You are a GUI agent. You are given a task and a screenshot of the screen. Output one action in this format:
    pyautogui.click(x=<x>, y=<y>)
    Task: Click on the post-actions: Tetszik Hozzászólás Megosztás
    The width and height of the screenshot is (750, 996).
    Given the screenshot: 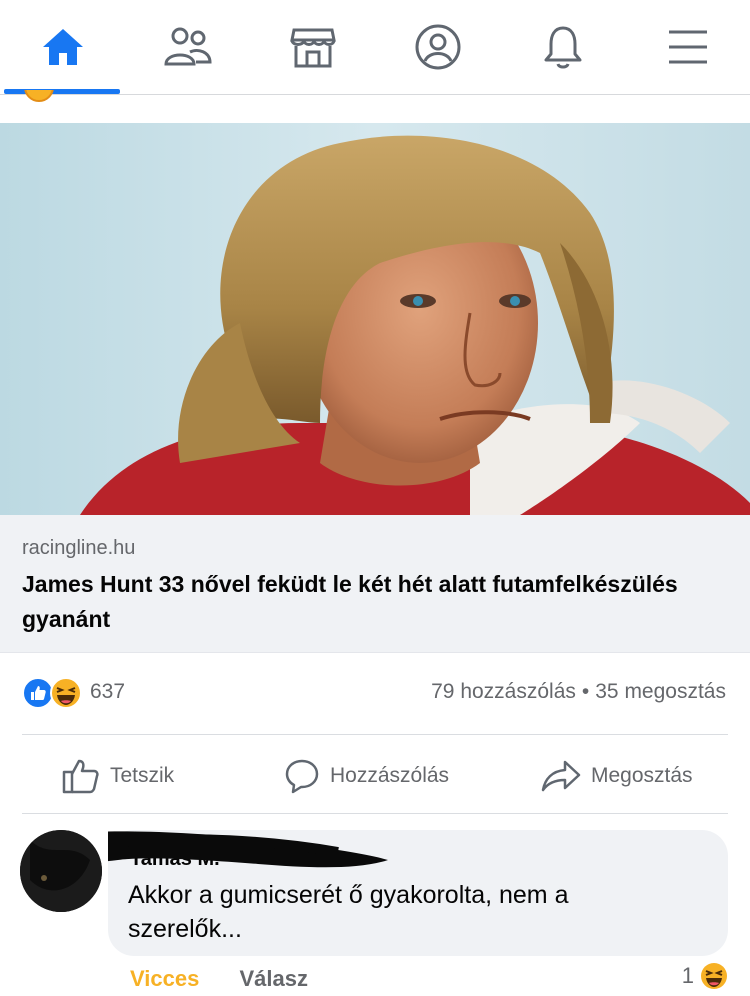 What is the action you would take?
    pyautogui.click(x=375, y=776)
    